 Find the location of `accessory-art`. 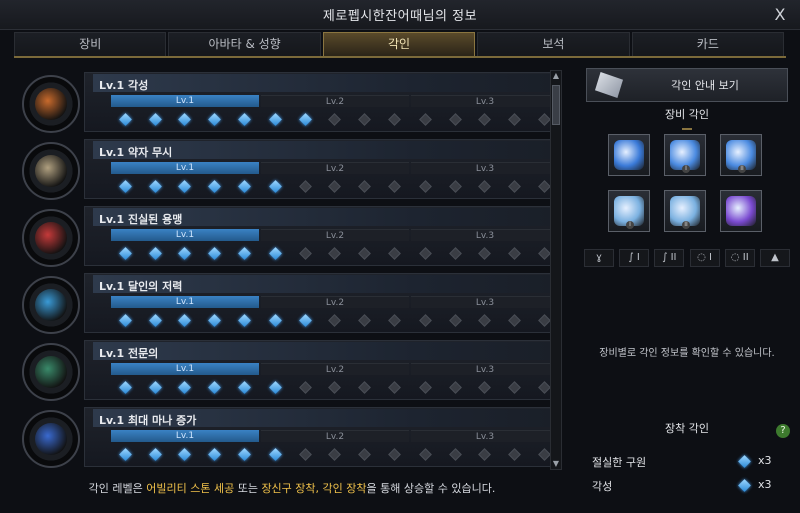

accessory-art is located at coordinates (741, 211).